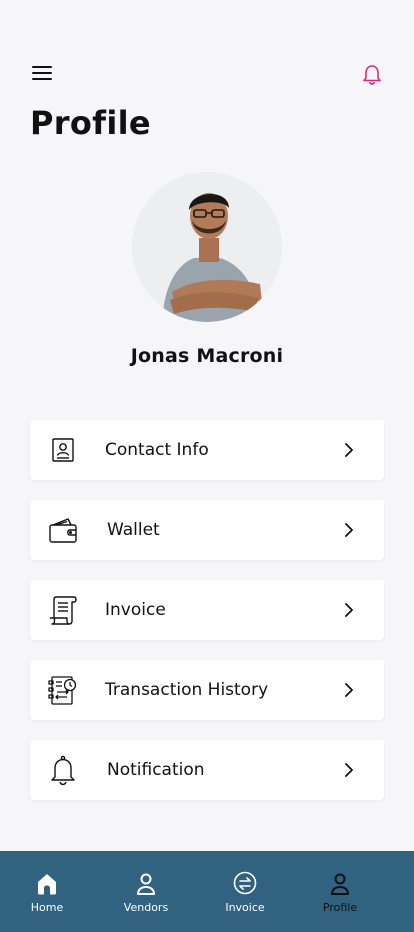 Image resolution: width=414 pixels, height=932 pixels. What do you see at coordinates (157, 450) in the screenshot?
I see `menu-item-label: Contact Info` at bounding box center [157, 450].